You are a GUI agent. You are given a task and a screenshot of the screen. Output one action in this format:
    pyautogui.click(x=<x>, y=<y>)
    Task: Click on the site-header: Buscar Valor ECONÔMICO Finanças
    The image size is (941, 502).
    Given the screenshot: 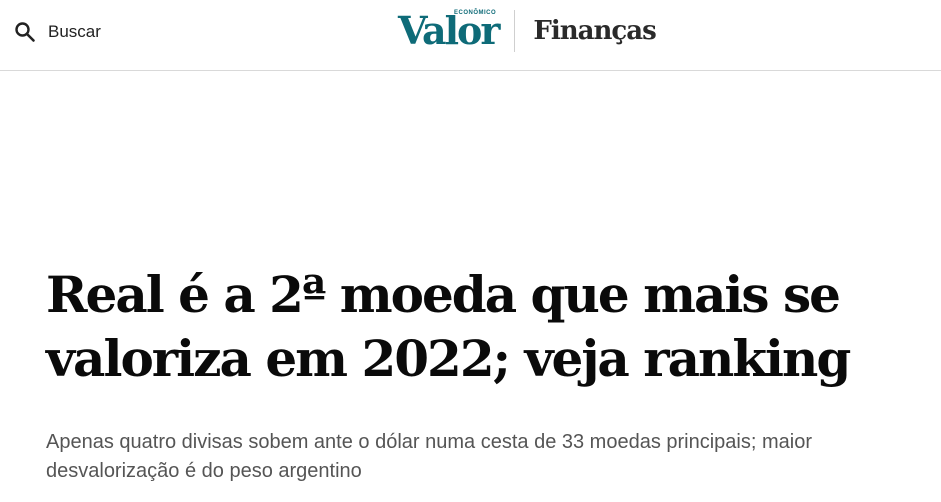 What is the action you would take?
    pyautogui.click(x=470, y=35)
    